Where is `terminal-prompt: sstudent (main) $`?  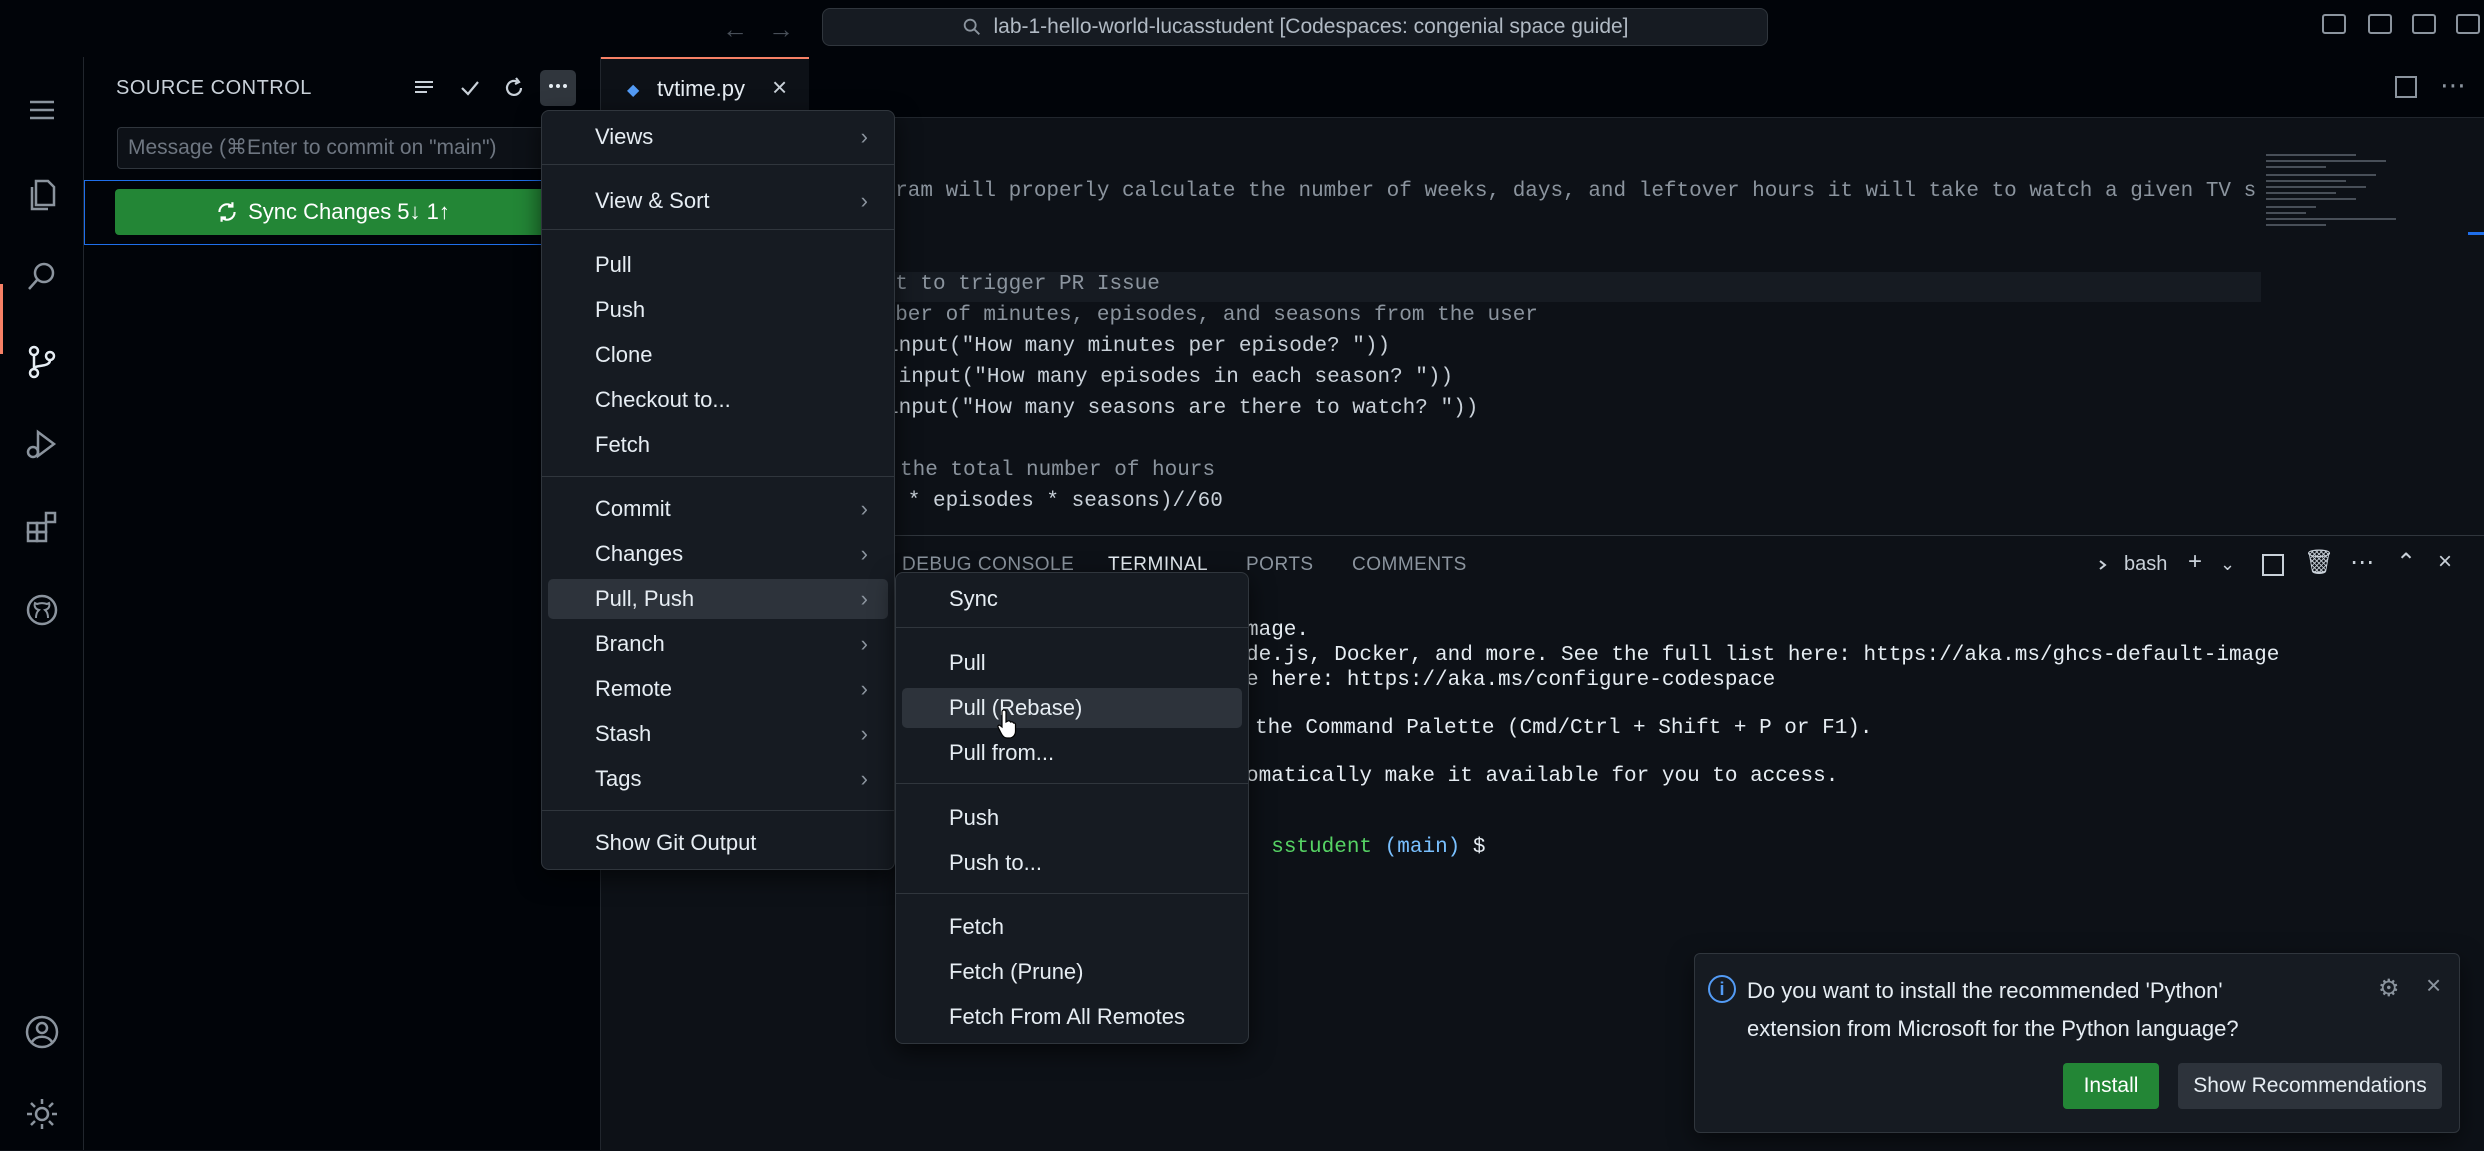
terminal-prompt: sstudent (main) $ is located at coordinates (1365, 836).